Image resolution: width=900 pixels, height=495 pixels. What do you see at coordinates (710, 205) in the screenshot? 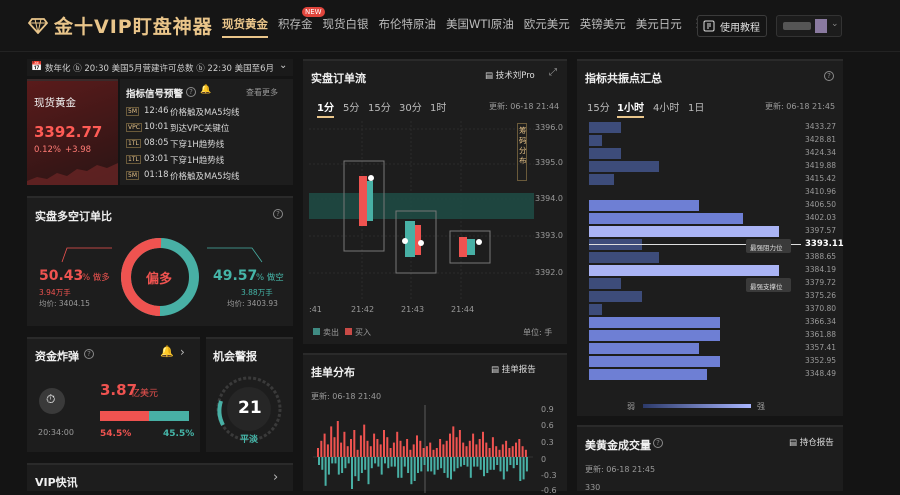
I see `level-row: 3406.50` at bounding box center [710, 205].